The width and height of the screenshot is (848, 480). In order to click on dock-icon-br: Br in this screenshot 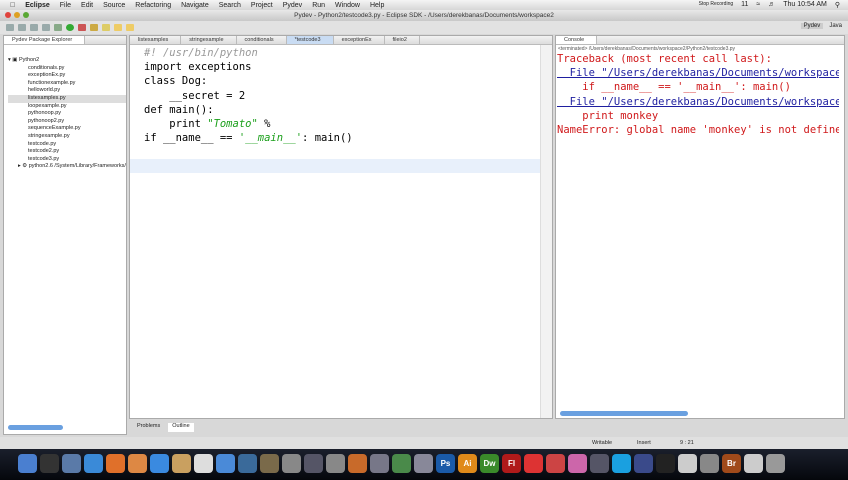, I will do `click(731, 463)`.